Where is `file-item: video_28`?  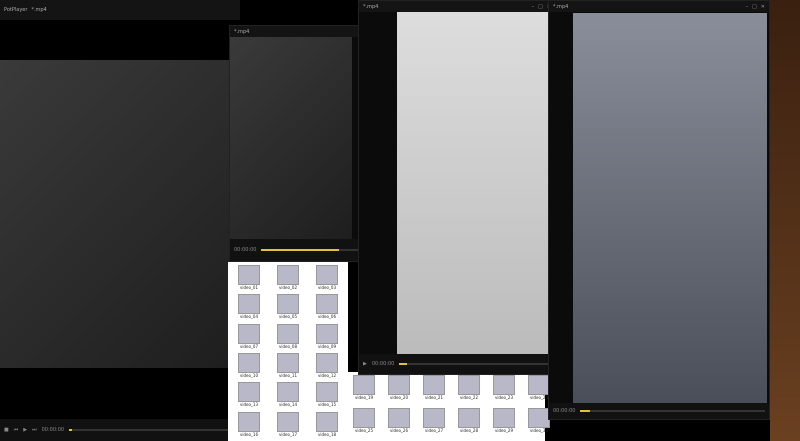 file-item: video_28 is located at coordinates (469, 423).